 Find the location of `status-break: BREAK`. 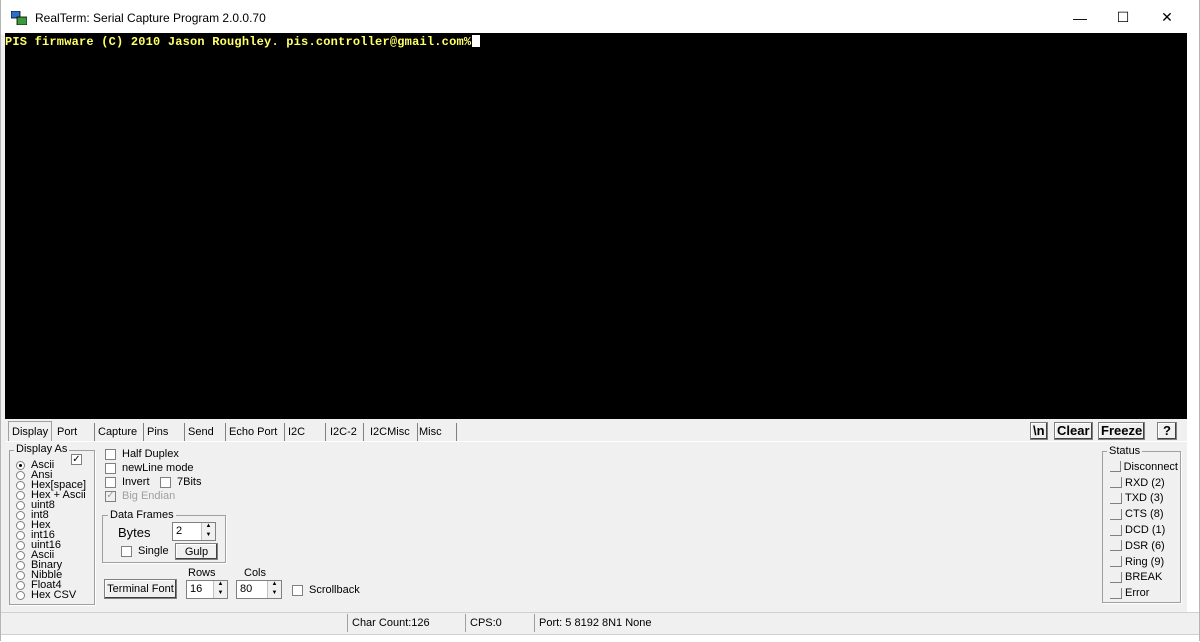

status-break: BREAK is located at coordinates (1144, 578).